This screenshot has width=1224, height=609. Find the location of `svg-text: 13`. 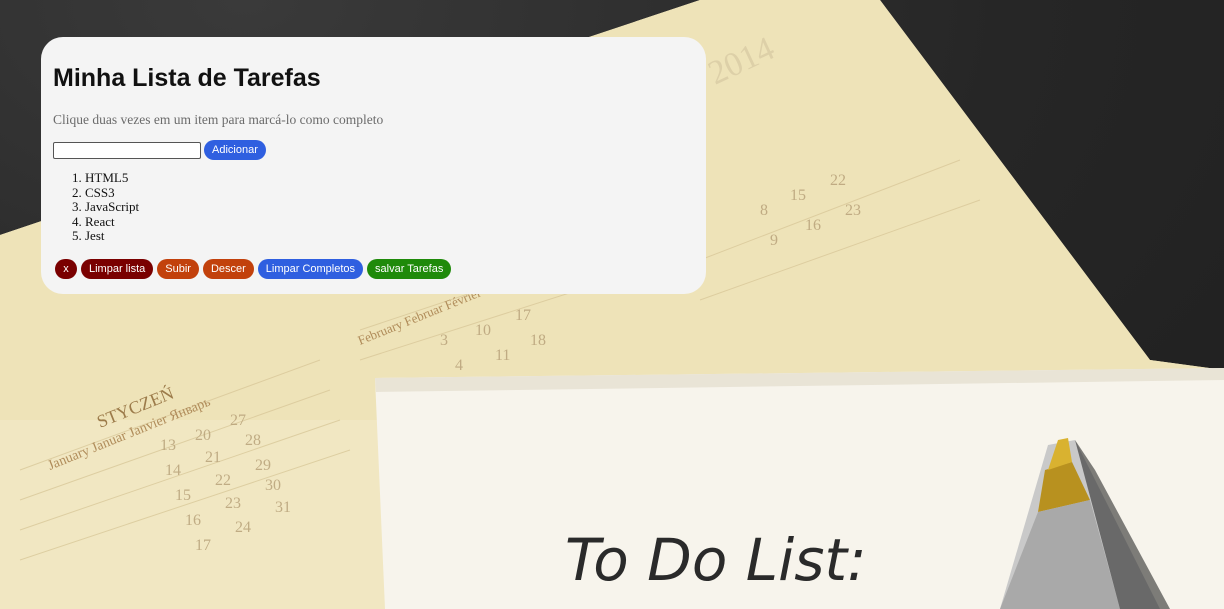

svg-text: 13 is located at coordinates (168, 445).